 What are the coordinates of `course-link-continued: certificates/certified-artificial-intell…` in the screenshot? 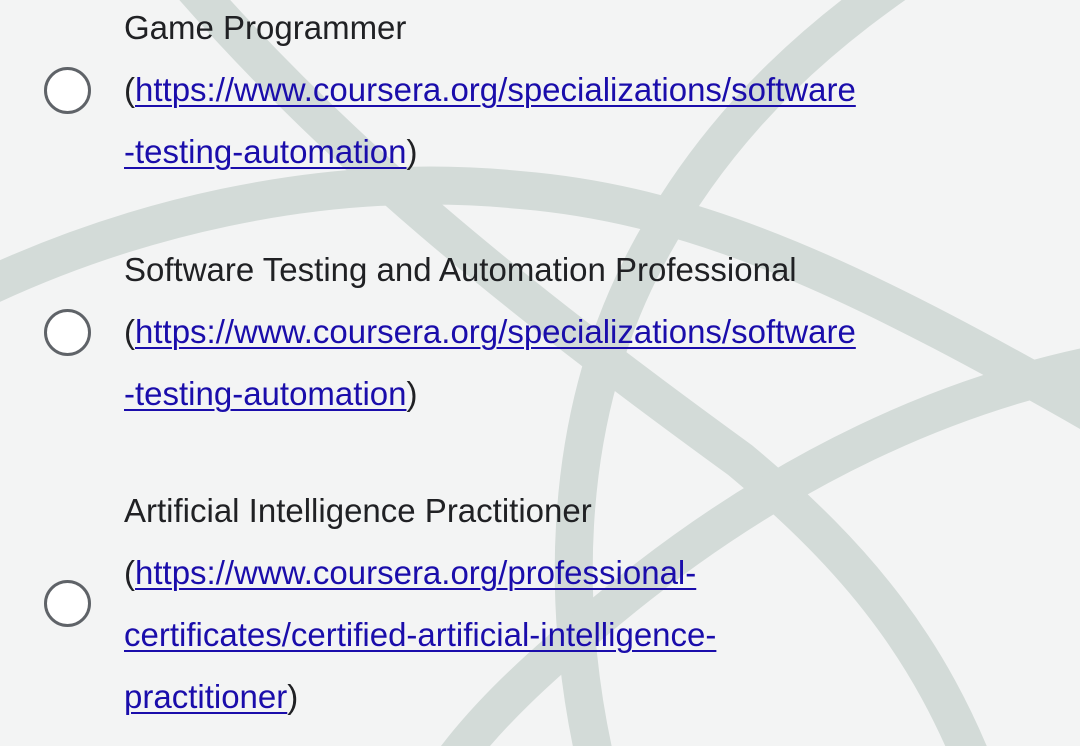 It's located at (420, 634).